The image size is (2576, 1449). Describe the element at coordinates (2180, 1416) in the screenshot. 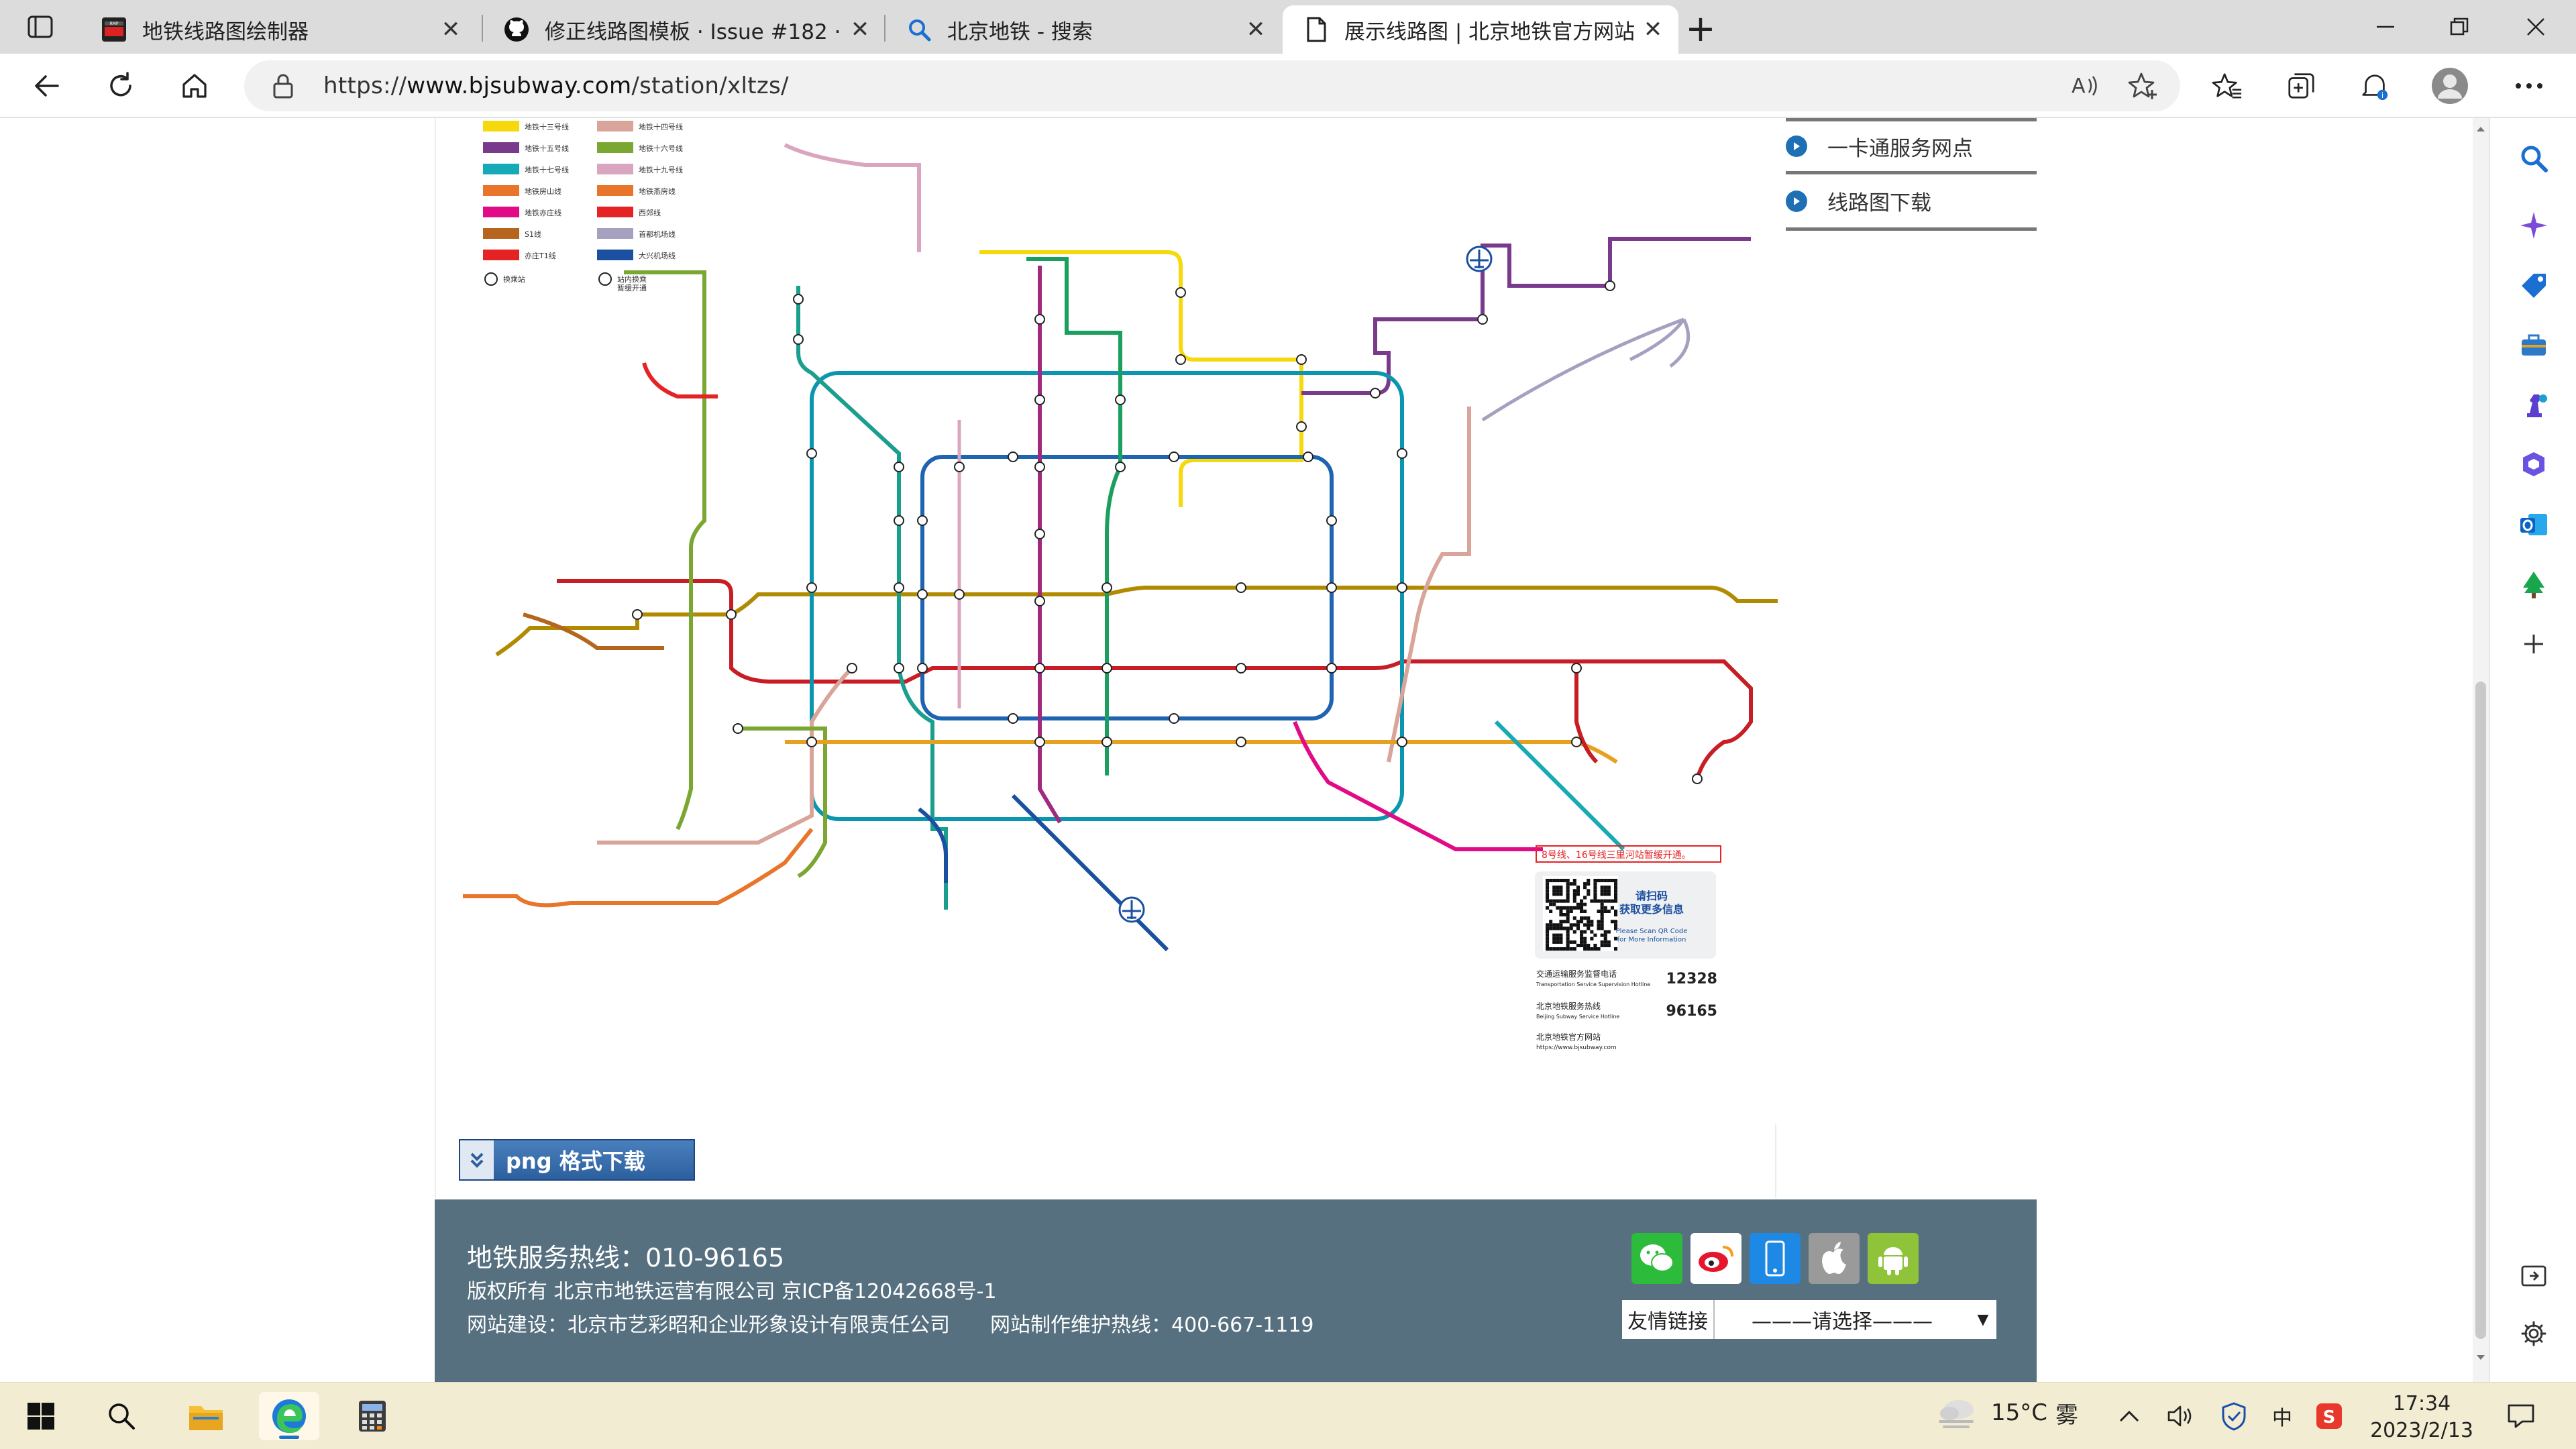

I see `volume-button` at that location.